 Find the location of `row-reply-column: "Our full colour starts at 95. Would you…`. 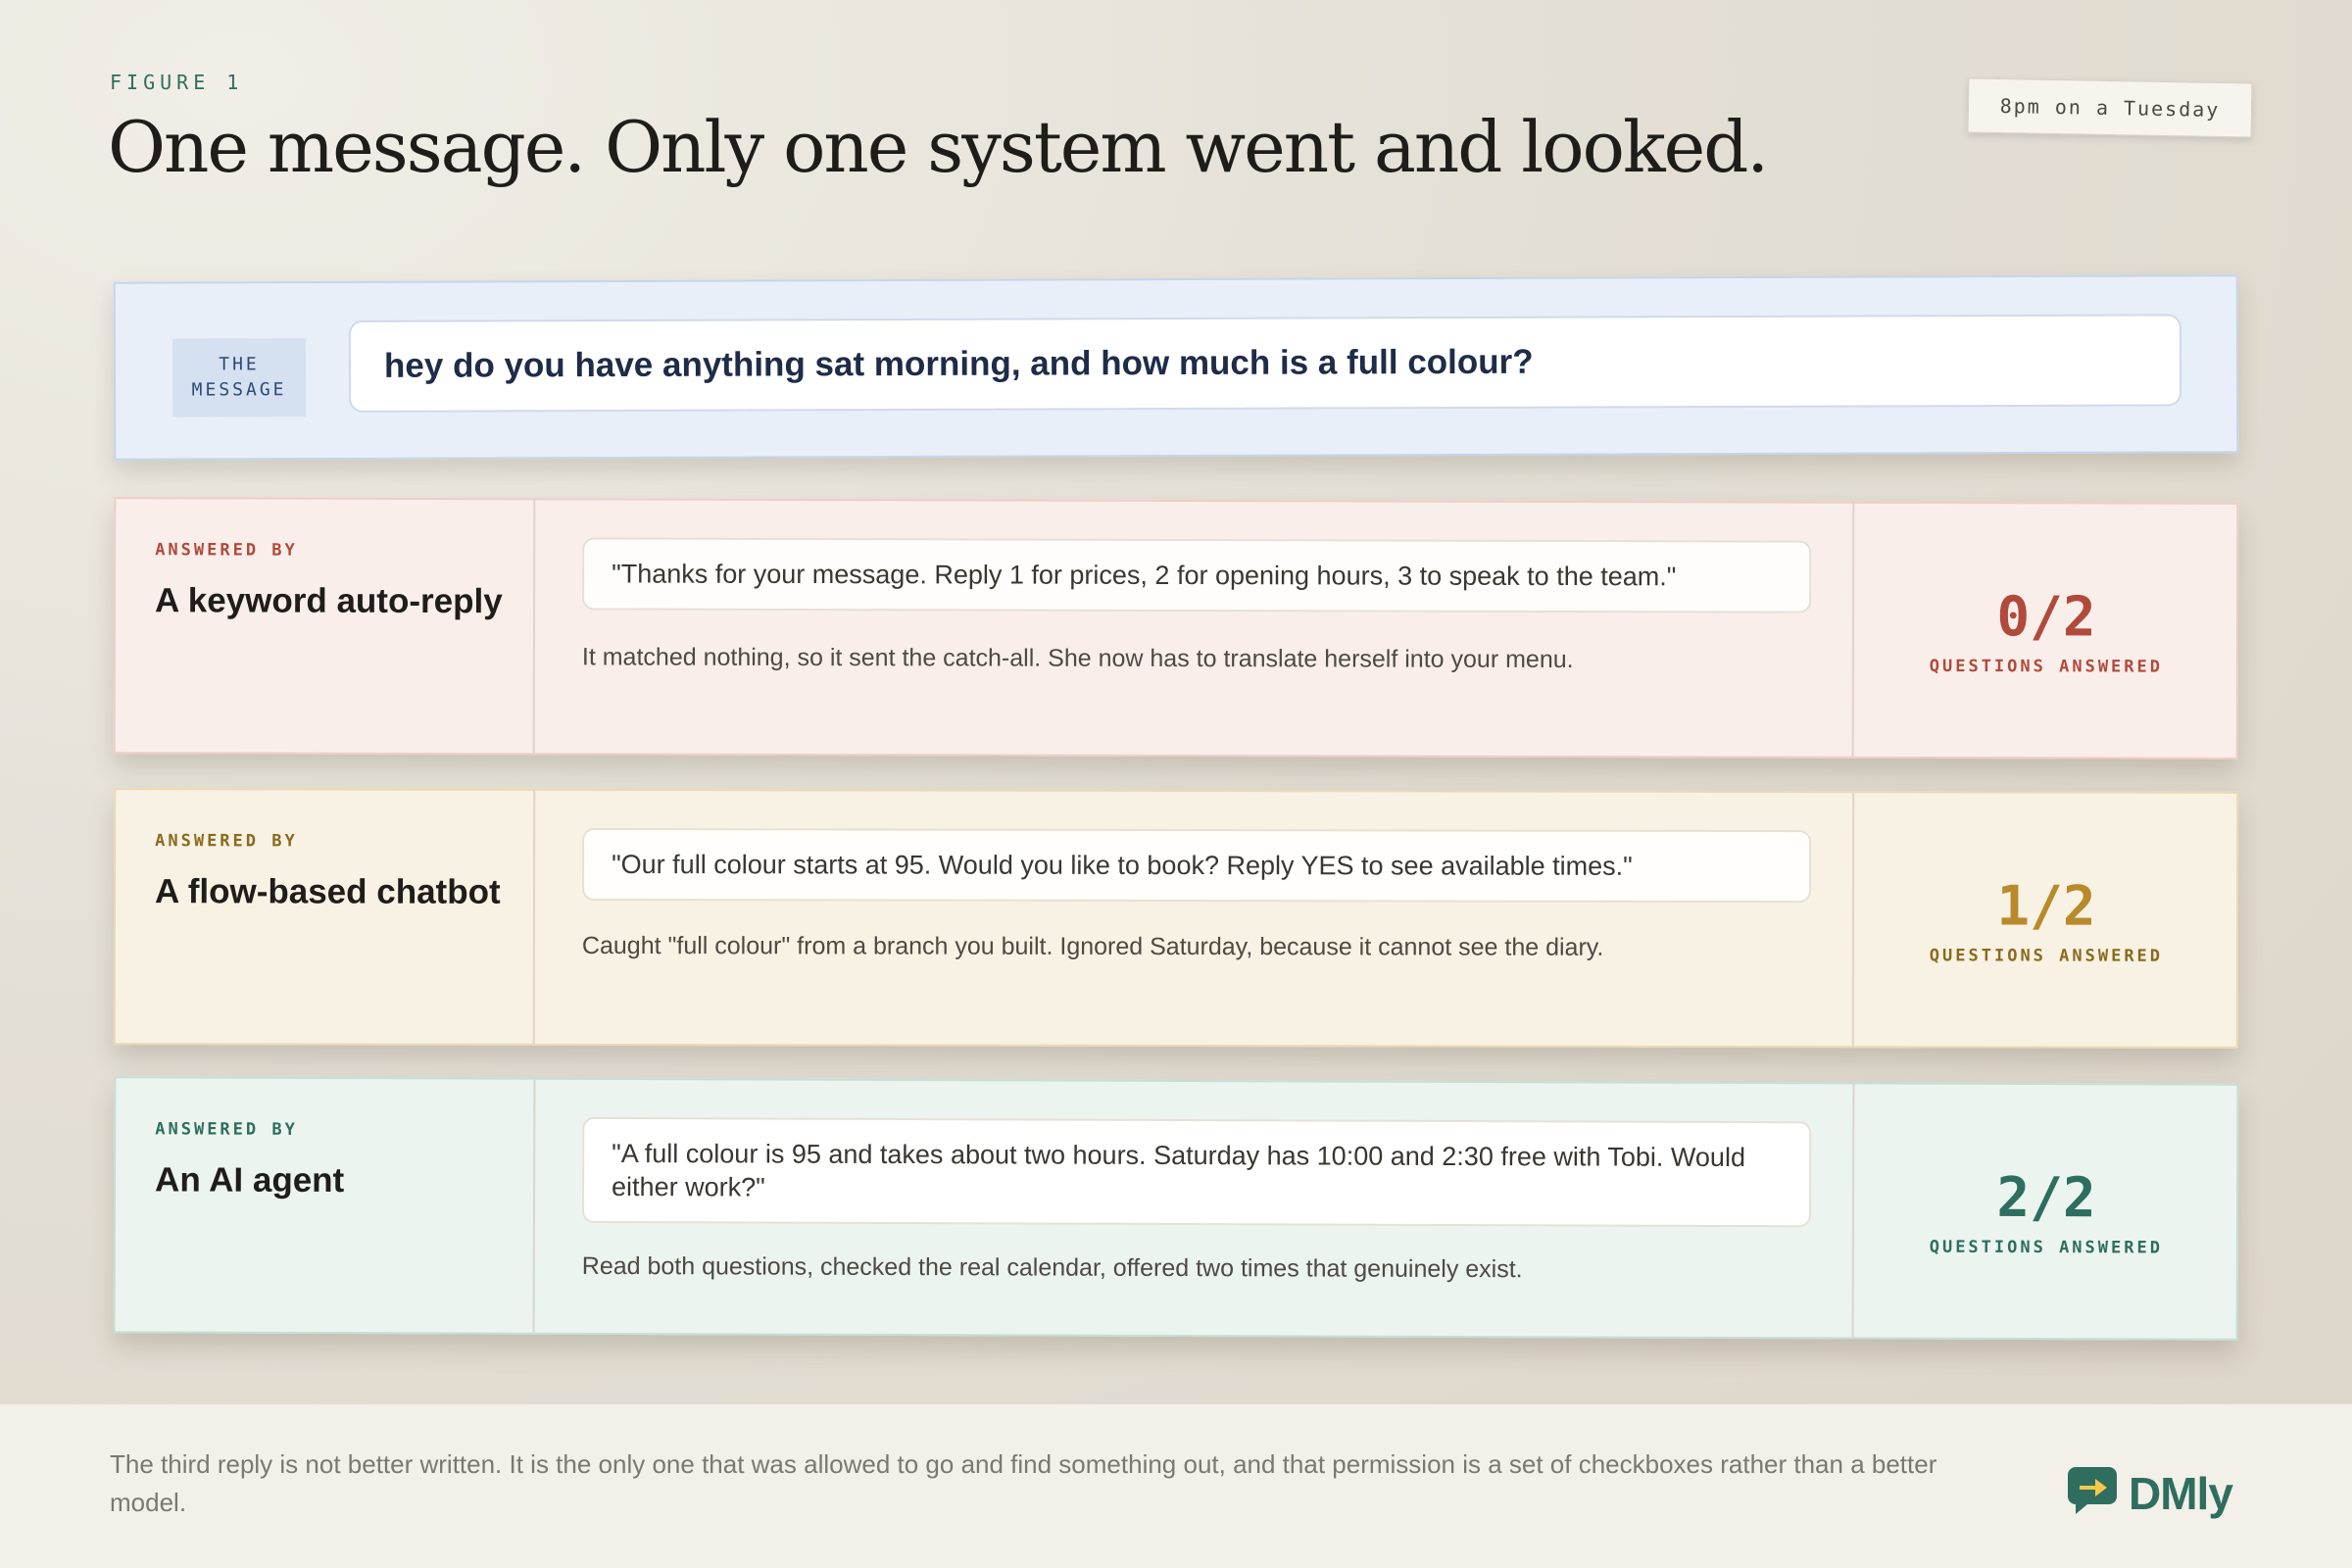

row-reply-column: "Our full colour starts at 95. Would you… is located at coordinates (1195, 918).